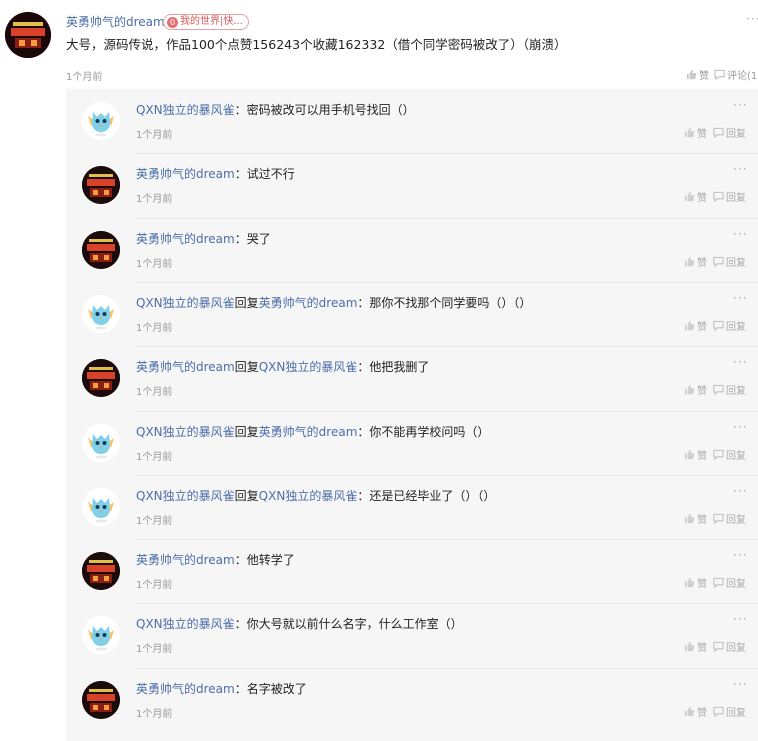 The width and height of the screenshot is (758, 741). I want to click on post-like-label: 赞, so click(704, 76).